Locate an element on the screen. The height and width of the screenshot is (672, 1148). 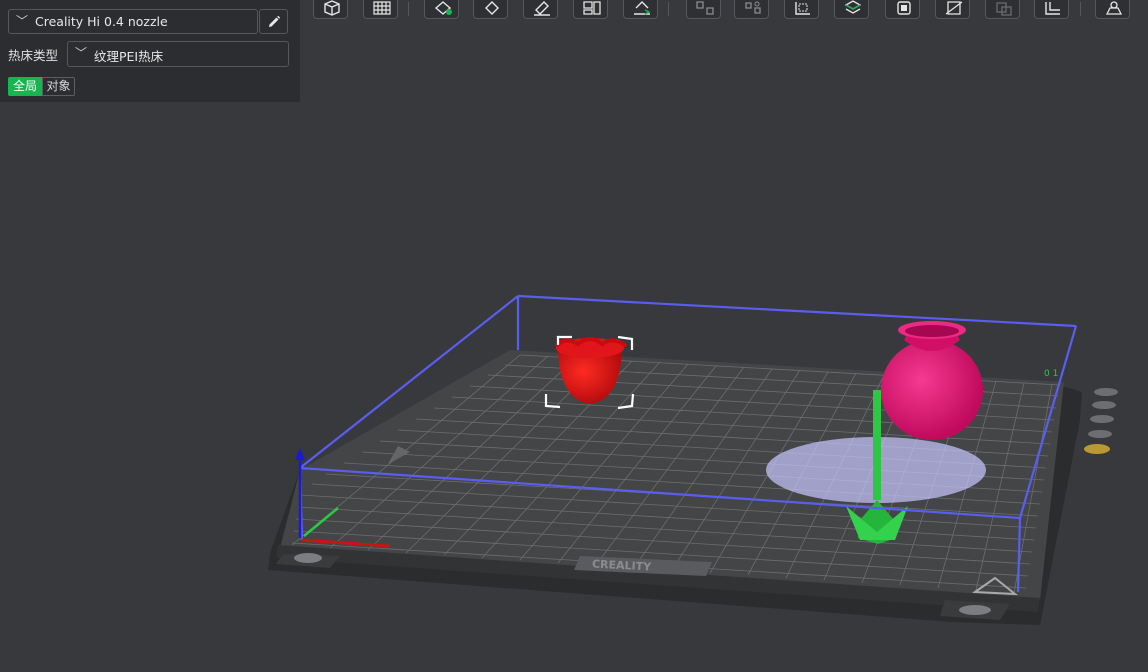
measure-icon is located at coordinates (802, 8).